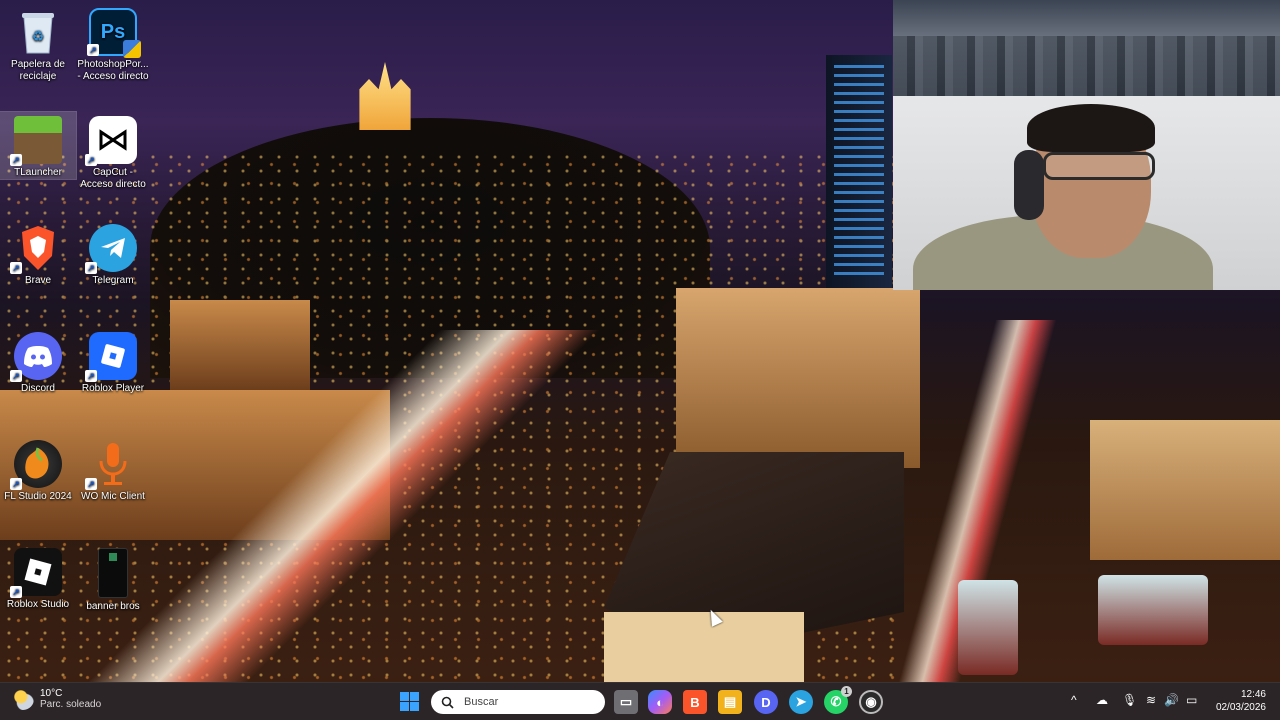 The height and width of the screenshot is (720, 1280). What do you see at coordinates (38, 172) in the screenshot?
I see `desktop-icon-label: TLauncher` at bounding box center [38, 172].